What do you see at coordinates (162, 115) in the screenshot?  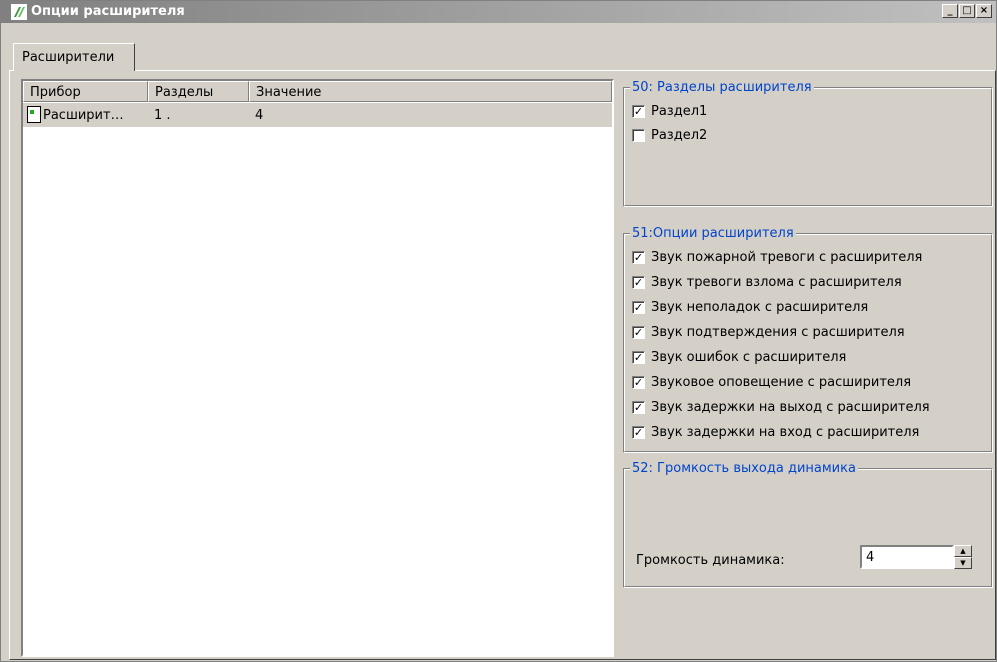 I see `cell-sections: 1 .` at bounding box center [162, 115].